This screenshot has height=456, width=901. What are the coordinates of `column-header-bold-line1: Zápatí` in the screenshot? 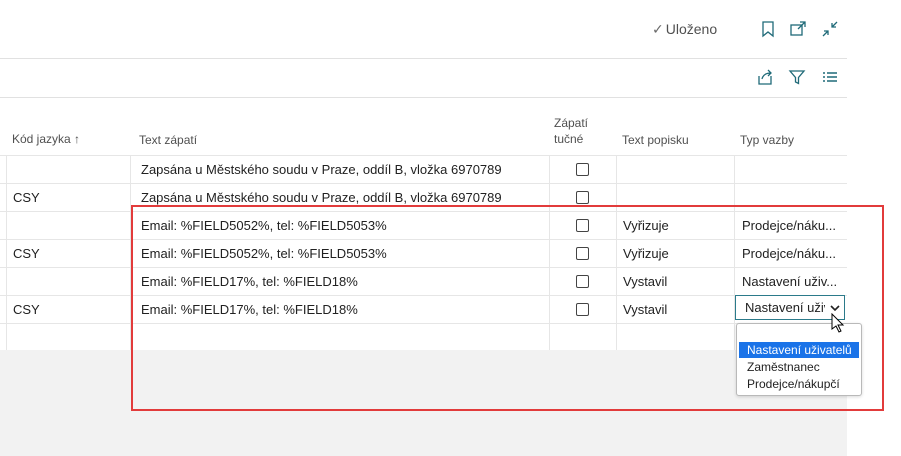 It's located at (571, 123).